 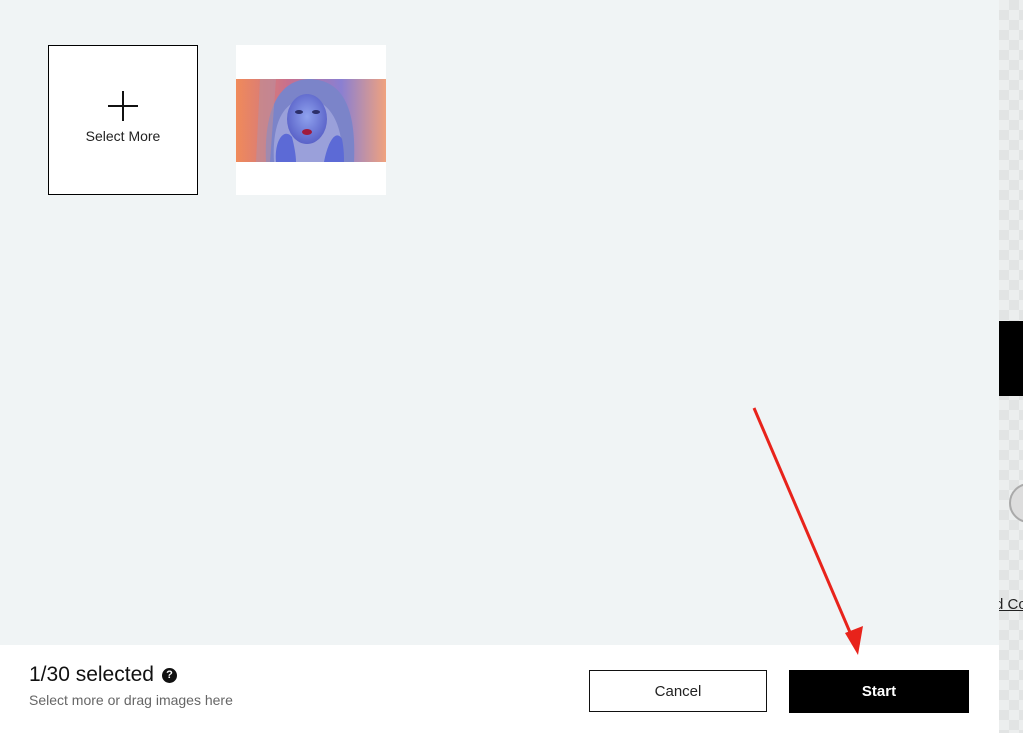 What do you see at coordinates (678, 691) in the screenshot?
I see `cancel-button: Cancel` at bounding box center [678, 691].